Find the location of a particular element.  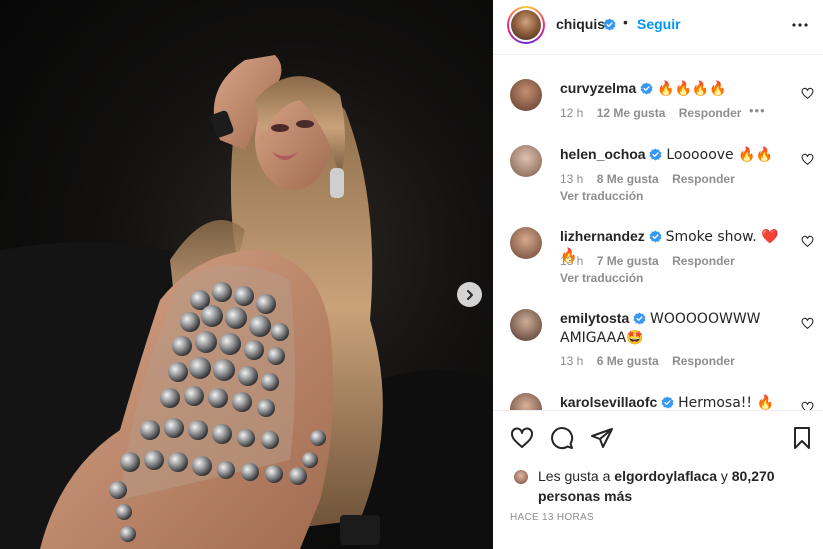

section-divider is located at coordinates (658, 410).